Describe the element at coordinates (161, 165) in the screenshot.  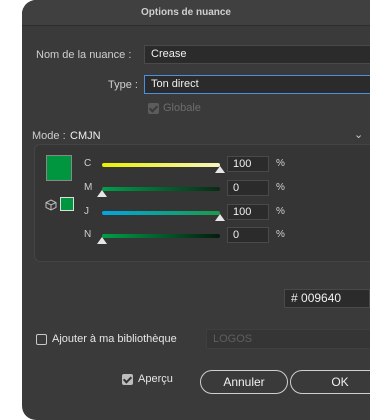
I see `channel-slider-c` at that location.